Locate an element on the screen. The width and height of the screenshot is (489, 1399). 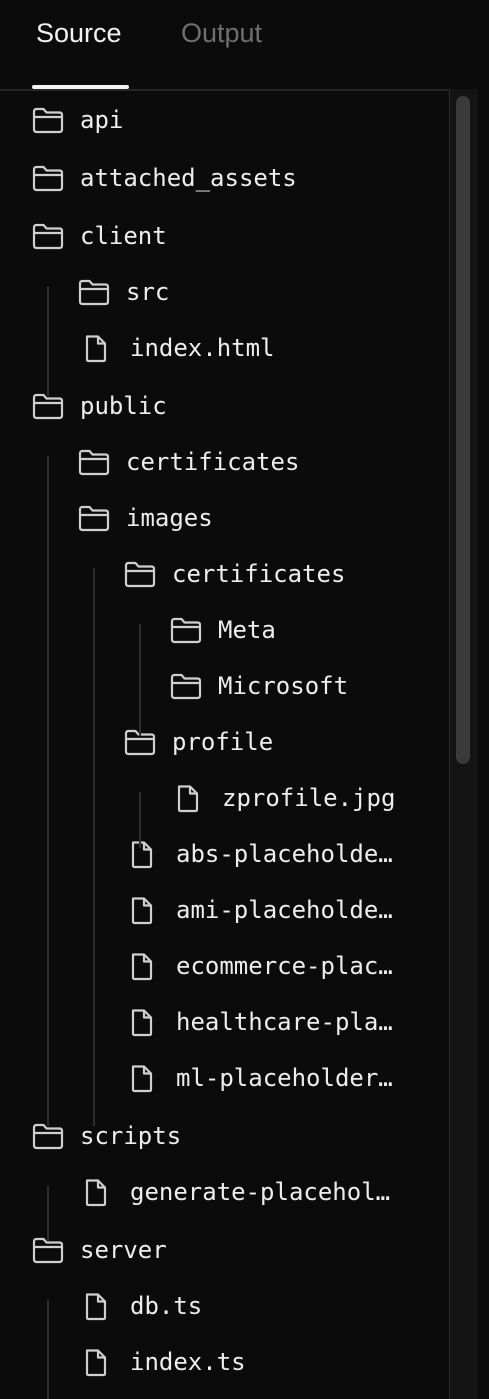
scrollbar-track is located at coordinates (464, 744).